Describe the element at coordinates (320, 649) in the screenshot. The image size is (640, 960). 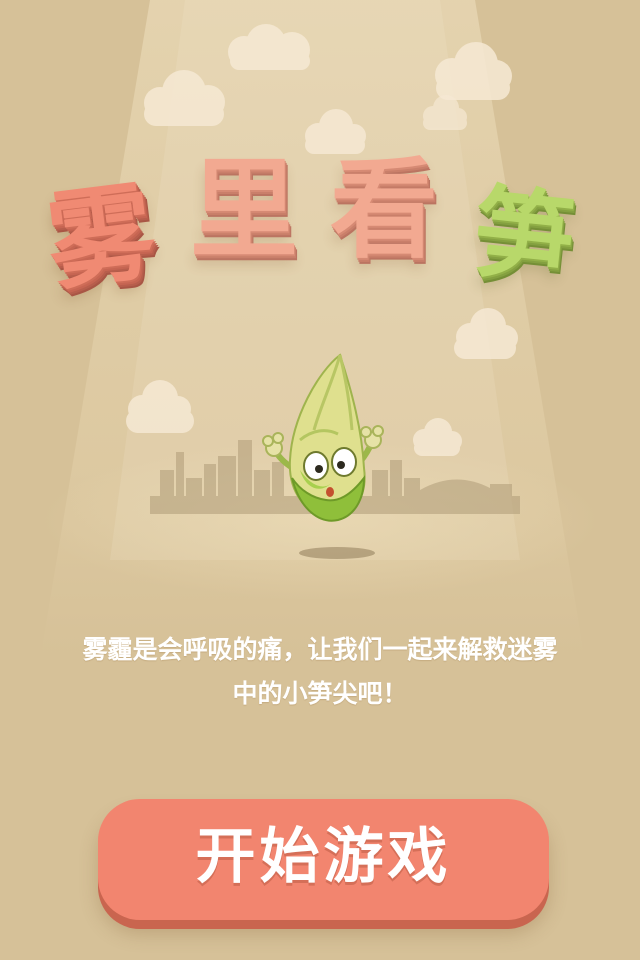
I see `intro-message-line-1: 雾霾是会呼吸的痛，让我们一起来解救迷雾` at that location.